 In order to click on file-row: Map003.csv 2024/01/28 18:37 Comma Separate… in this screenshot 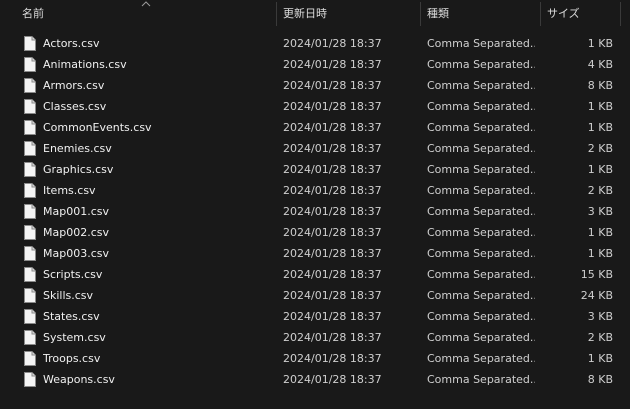, I will do `click(315, 253)`.